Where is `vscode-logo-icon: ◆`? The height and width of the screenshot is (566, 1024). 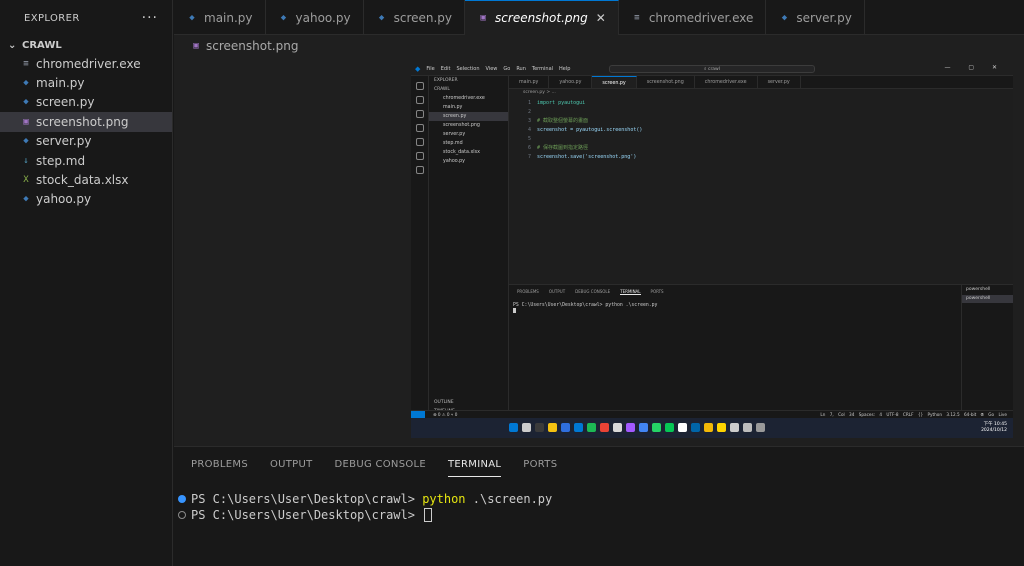
vscode-logo-icon: ◆ is located at coordinates (418, 68).